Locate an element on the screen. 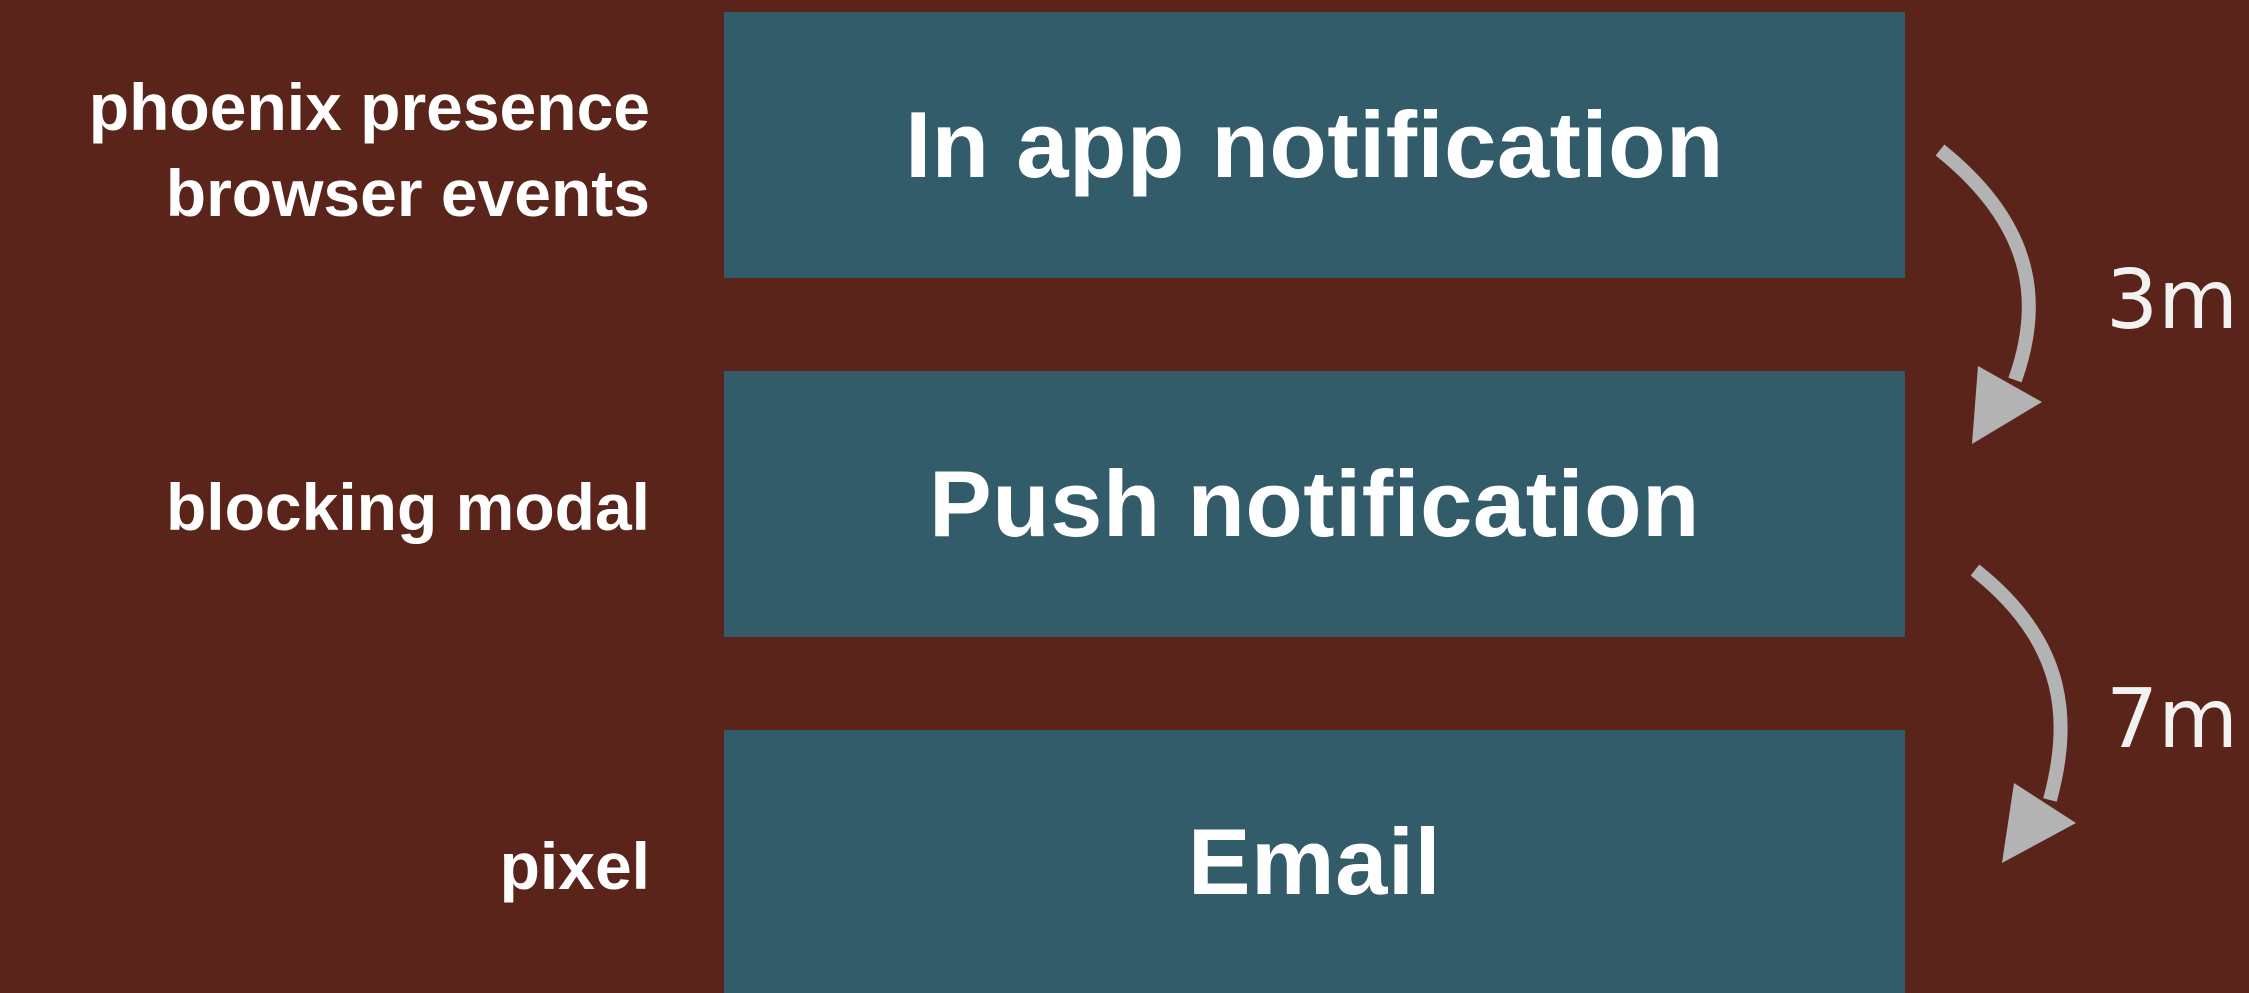 This screenshot has height=993, width=2249. detection-label-push: blocking modal is located at coordinates (408, 507).